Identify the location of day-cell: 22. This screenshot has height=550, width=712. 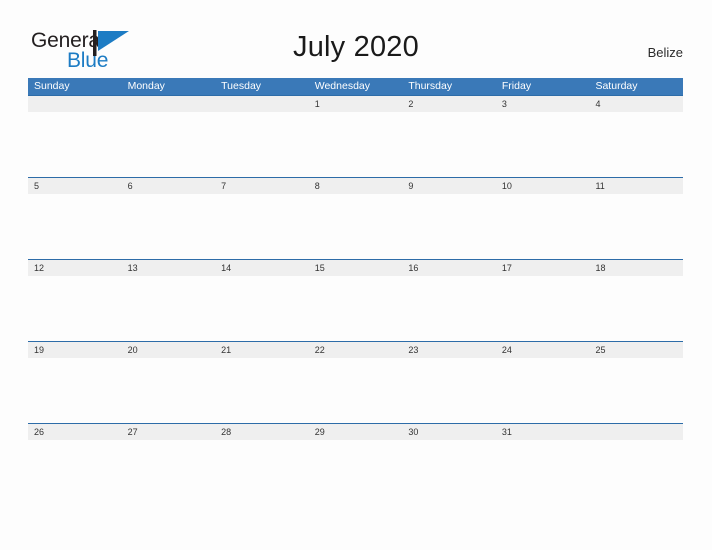
(356, 350).